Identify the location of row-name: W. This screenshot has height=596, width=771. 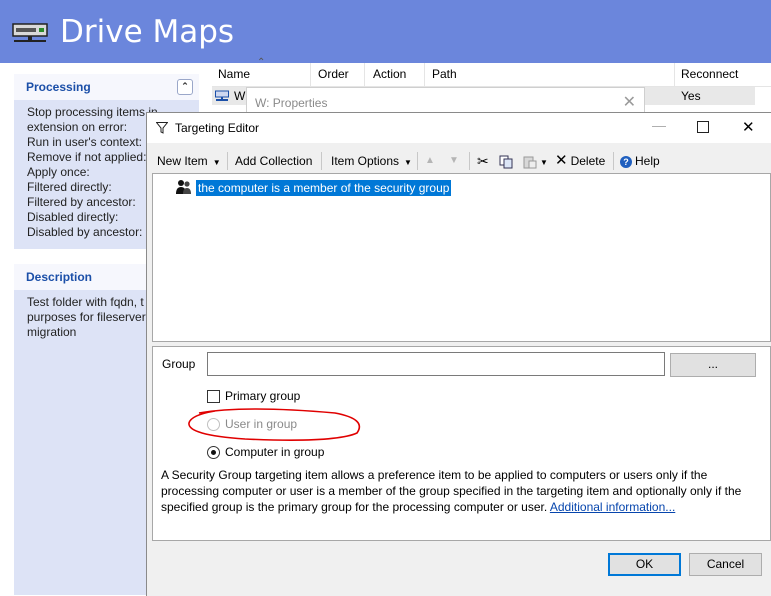
(240, 96).